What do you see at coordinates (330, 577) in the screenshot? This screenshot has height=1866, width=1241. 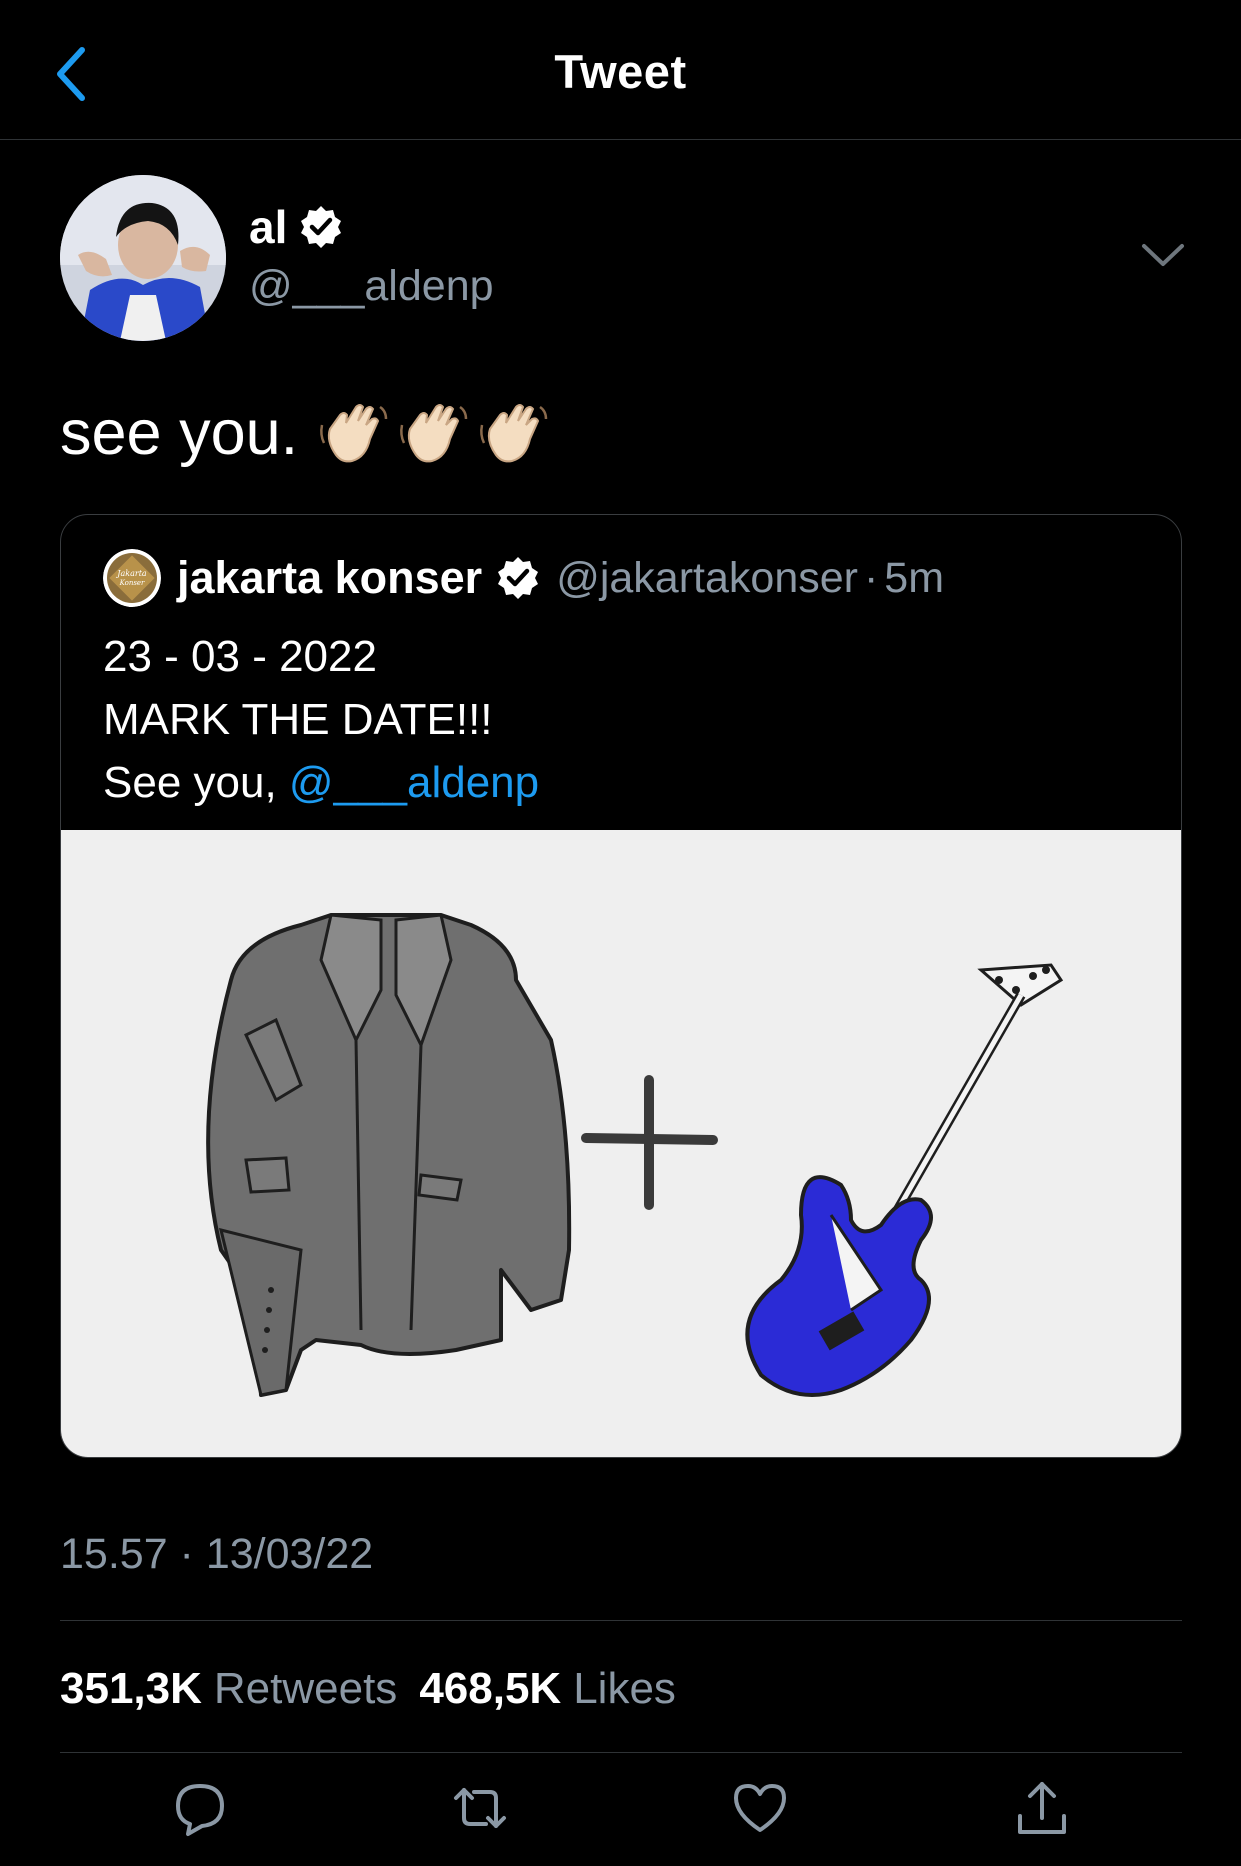 I see `quoted-author-name: jakarta konser` at bounding box center [330, 577].